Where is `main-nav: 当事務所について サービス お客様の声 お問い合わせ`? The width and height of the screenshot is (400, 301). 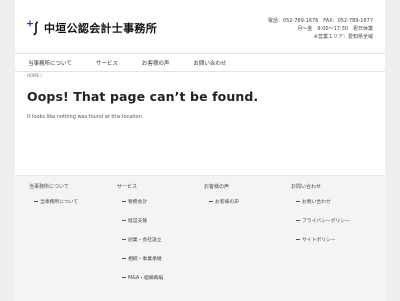 main-nav: 当事務所について サービス お客様の声 お問い合わせ is located at coordinates (200, 62).